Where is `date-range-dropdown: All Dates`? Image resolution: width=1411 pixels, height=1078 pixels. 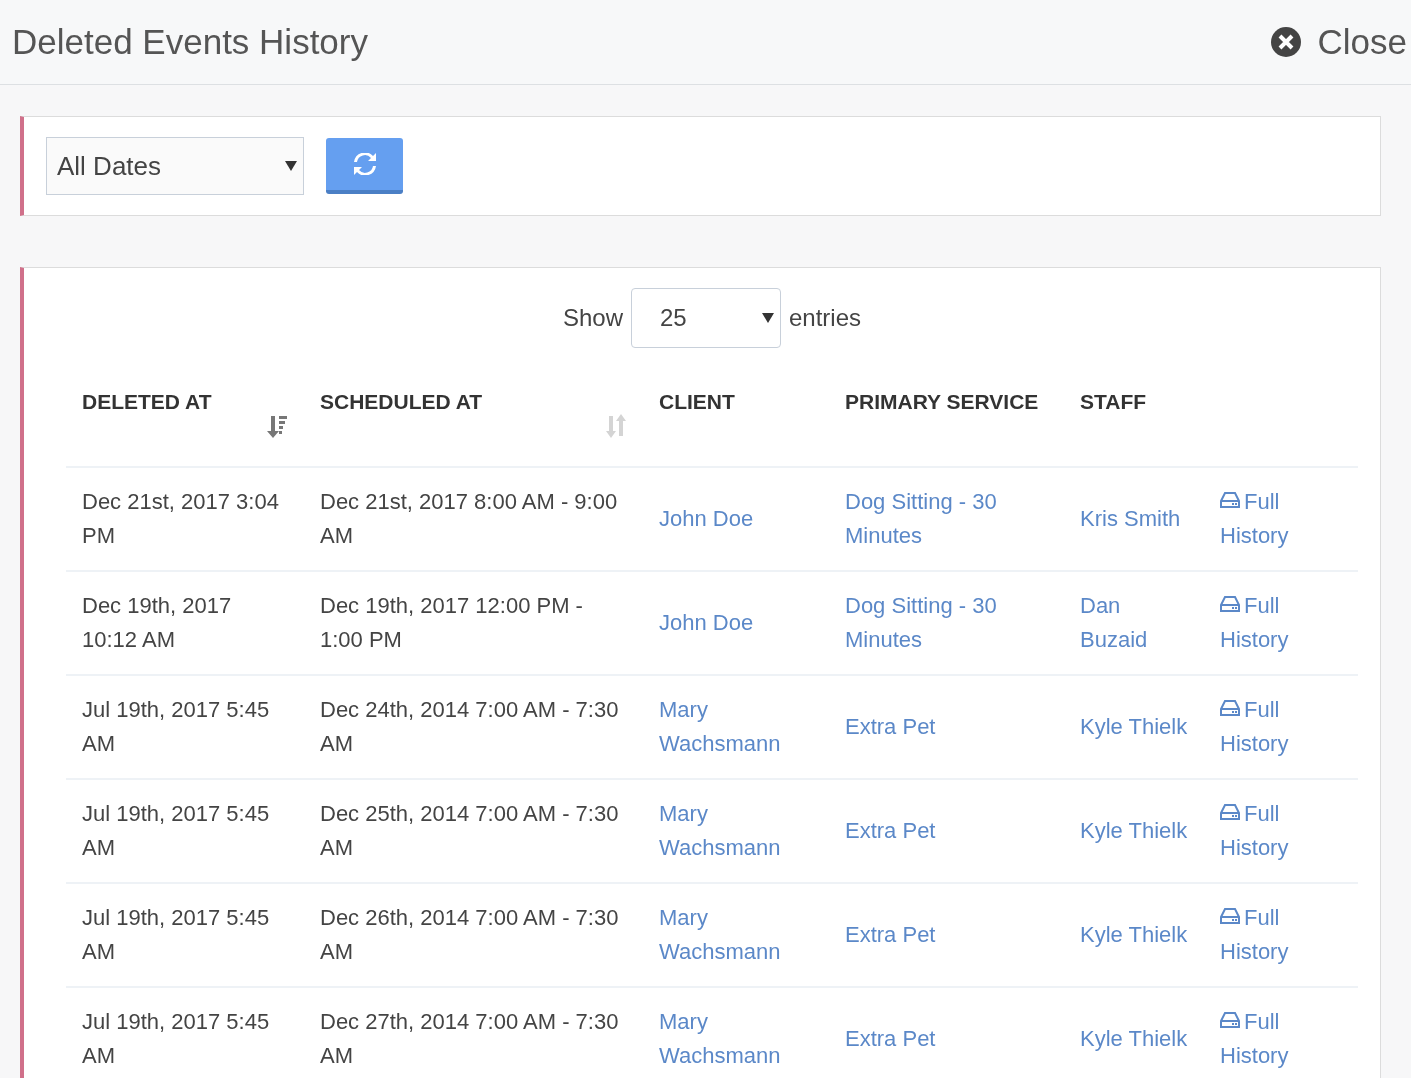 date-range-dropdown: All Dates is located at coordinates (175, 166).